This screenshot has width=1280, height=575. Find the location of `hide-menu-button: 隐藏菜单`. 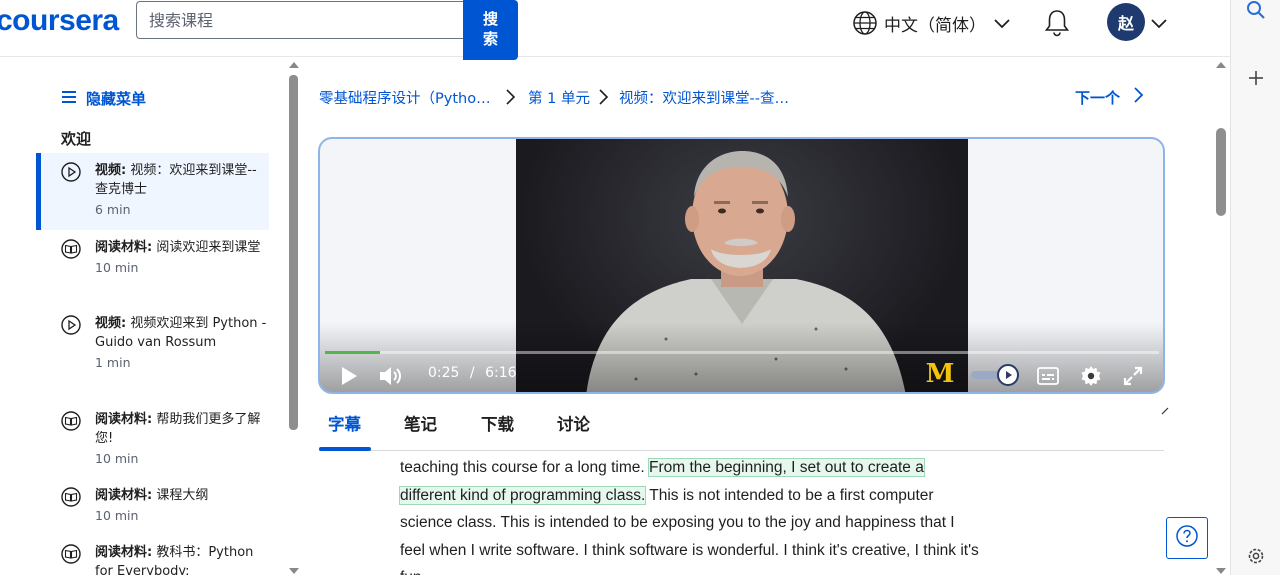

hide-menu-button: 隐藏菜单 is located at coordinates (104, 98).